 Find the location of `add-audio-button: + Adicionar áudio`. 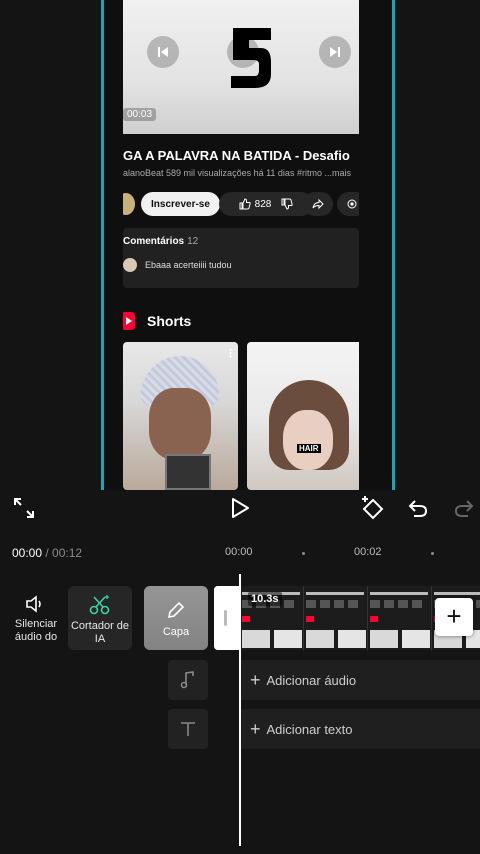

add-audio-button: + Adicionar áudio is located at coordinates (360, 680).